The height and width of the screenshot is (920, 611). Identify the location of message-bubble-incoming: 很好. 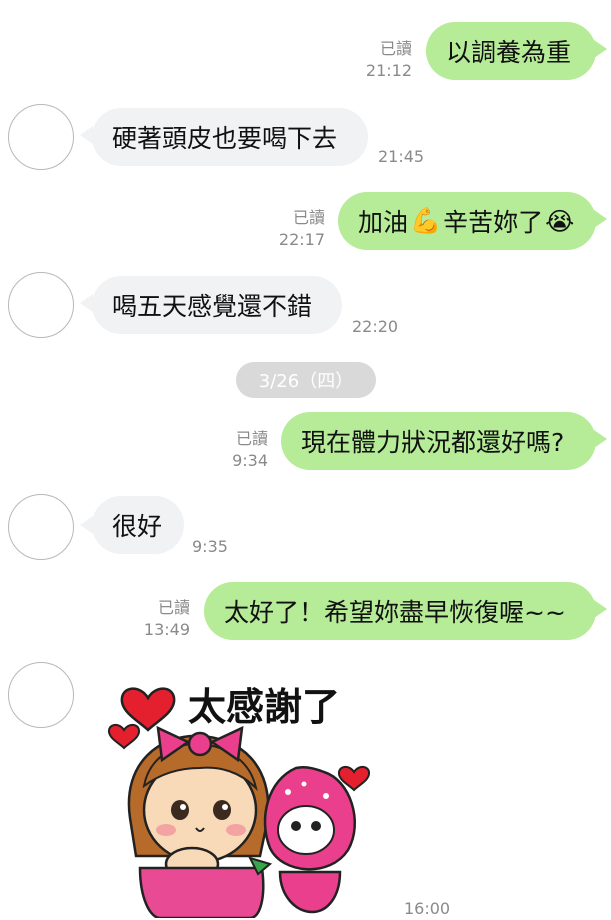
(138, 525).